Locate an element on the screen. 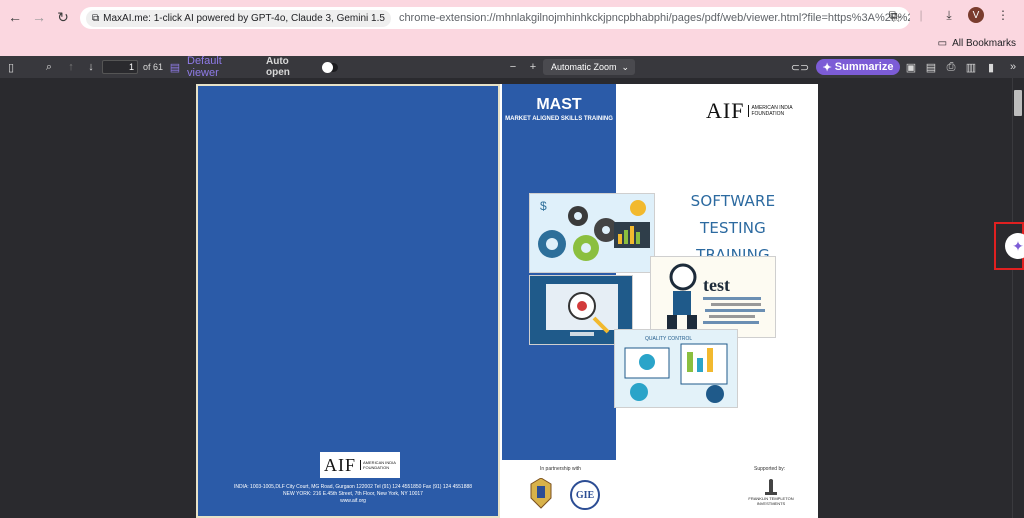 This screenshot has height=518, width=1024. chevron-down-icon: ⌄ is located at coordinates (625, 66).